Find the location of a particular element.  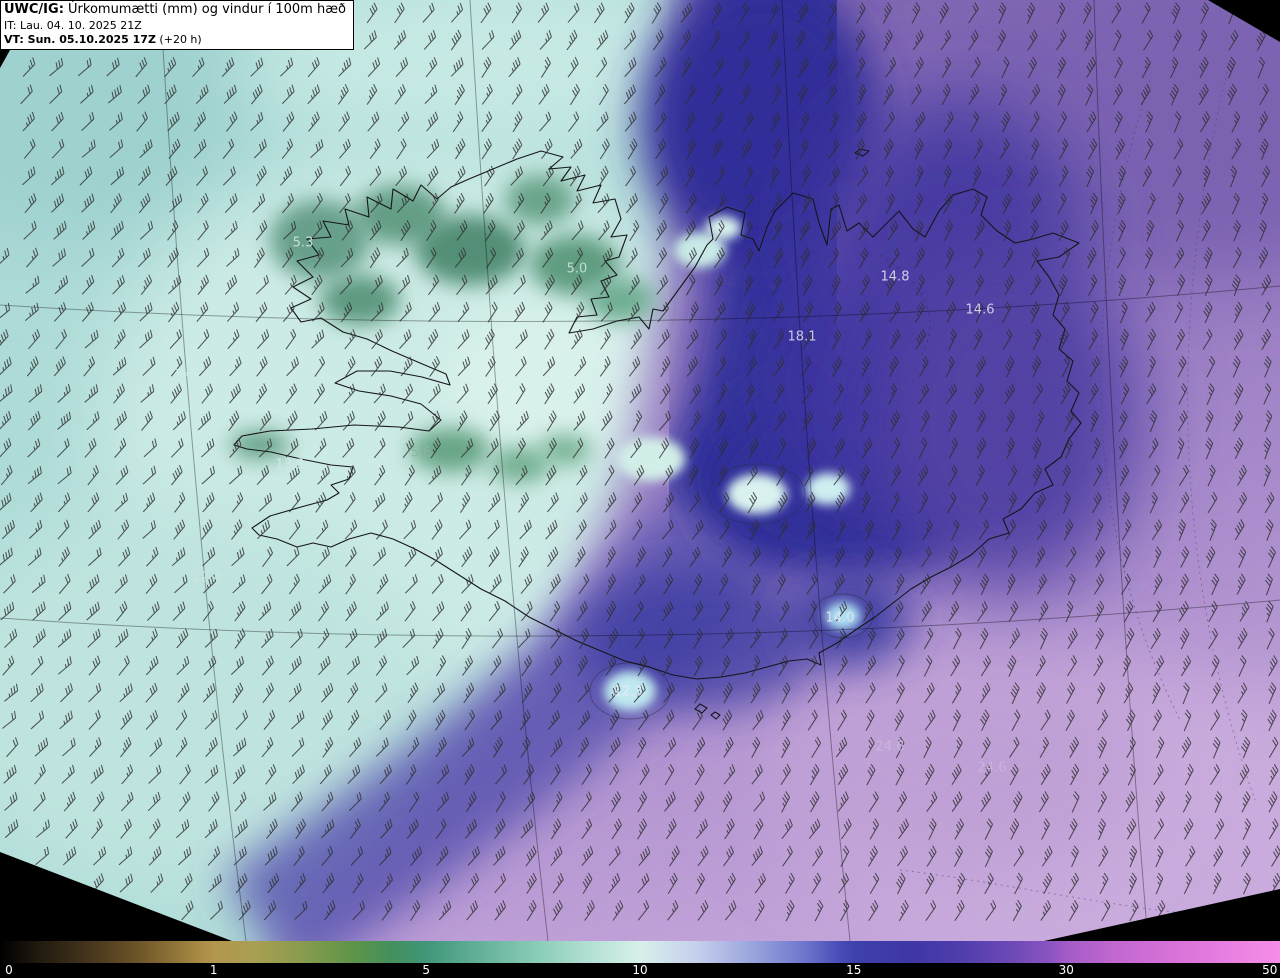

lead-time: (+20 h) is located at coordinates (178, 40).